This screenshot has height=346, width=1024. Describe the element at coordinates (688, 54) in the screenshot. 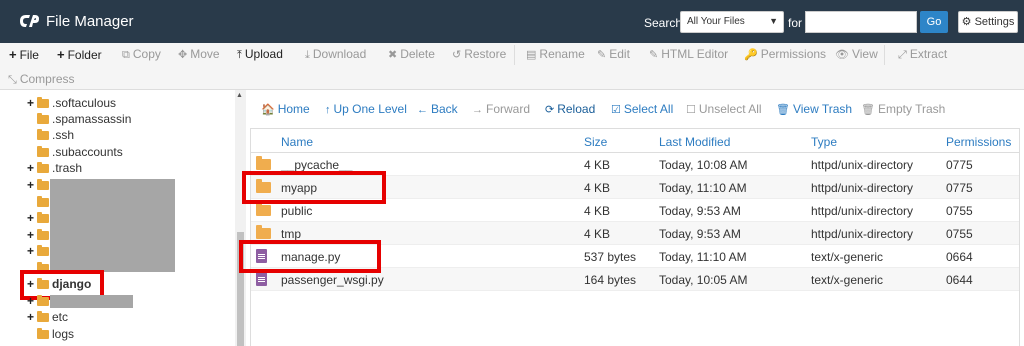

I see `html-editor-button: ✎ HTML Editor` at that location.